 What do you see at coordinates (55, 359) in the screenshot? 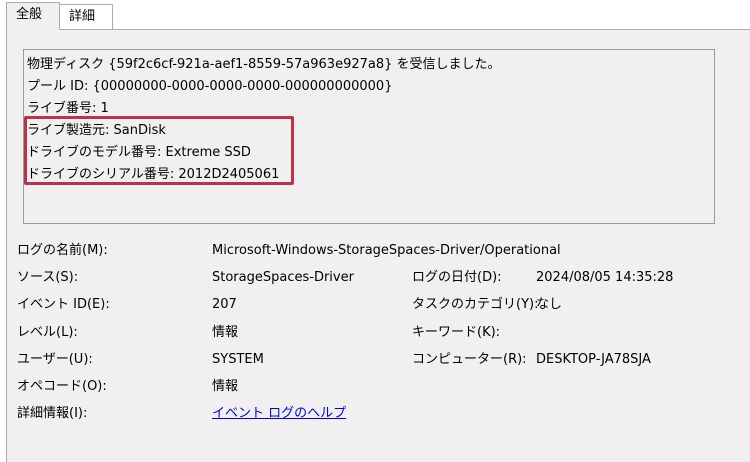
I see `user-label: ユーザー(U):` at bounding box center [55, 359].